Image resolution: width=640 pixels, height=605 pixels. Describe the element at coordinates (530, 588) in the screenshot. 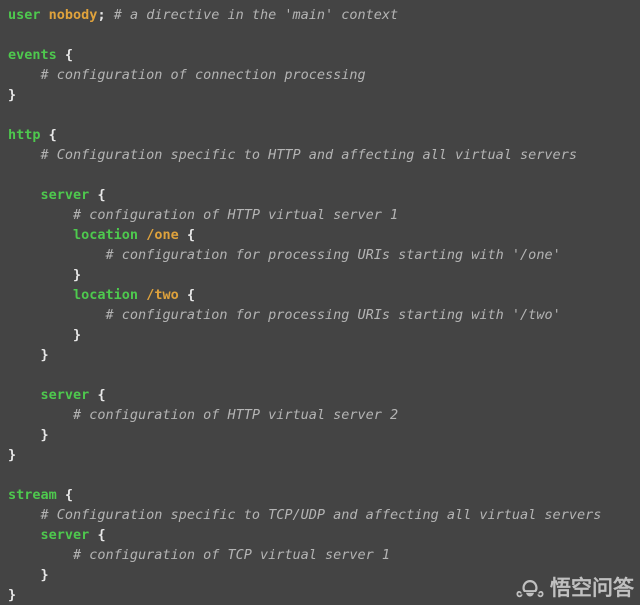

I see `wukong-monkey-logo-icon` at that location.